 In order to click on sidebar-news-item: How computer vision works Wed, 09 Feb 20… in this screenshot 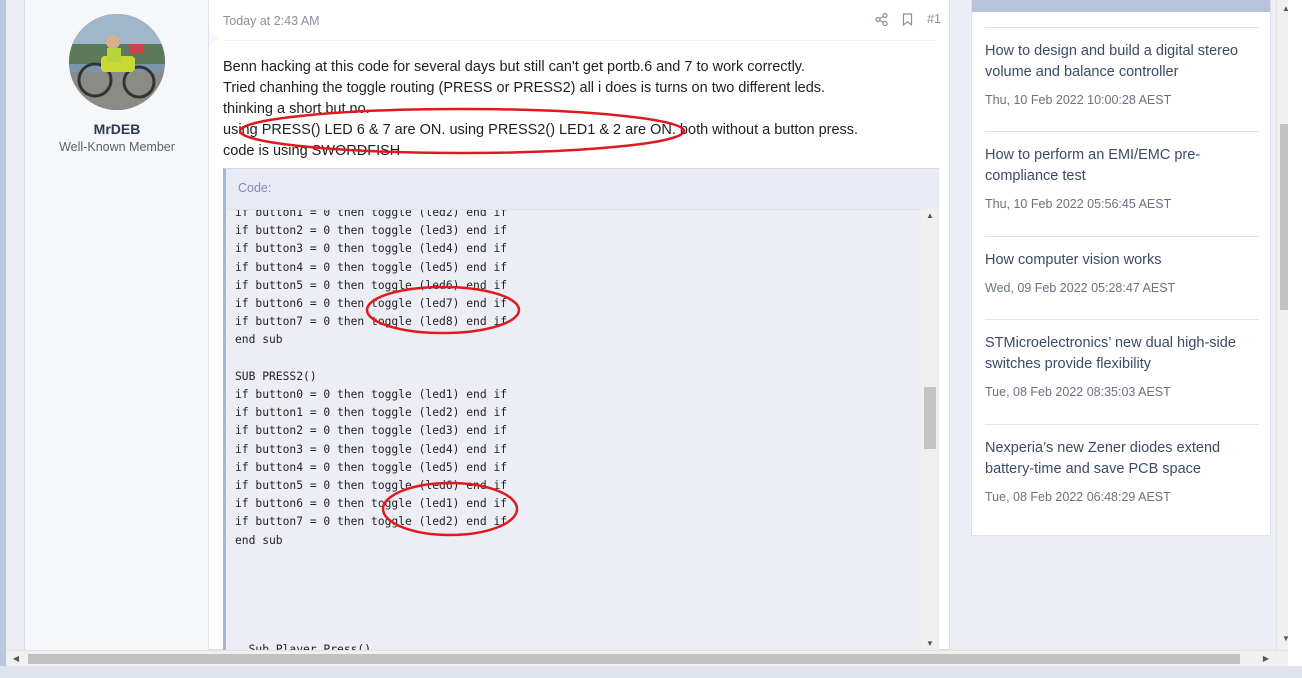, I will do `click(1122, 265)`.